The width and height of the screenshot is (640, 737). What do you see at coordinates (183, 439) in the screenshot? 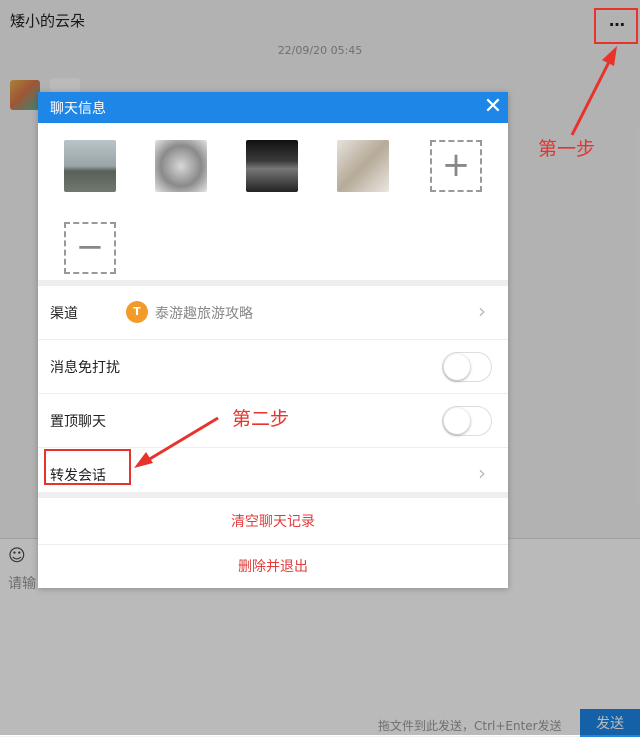
I see `step2-arrow-icon` at bounding box center [183, 439].